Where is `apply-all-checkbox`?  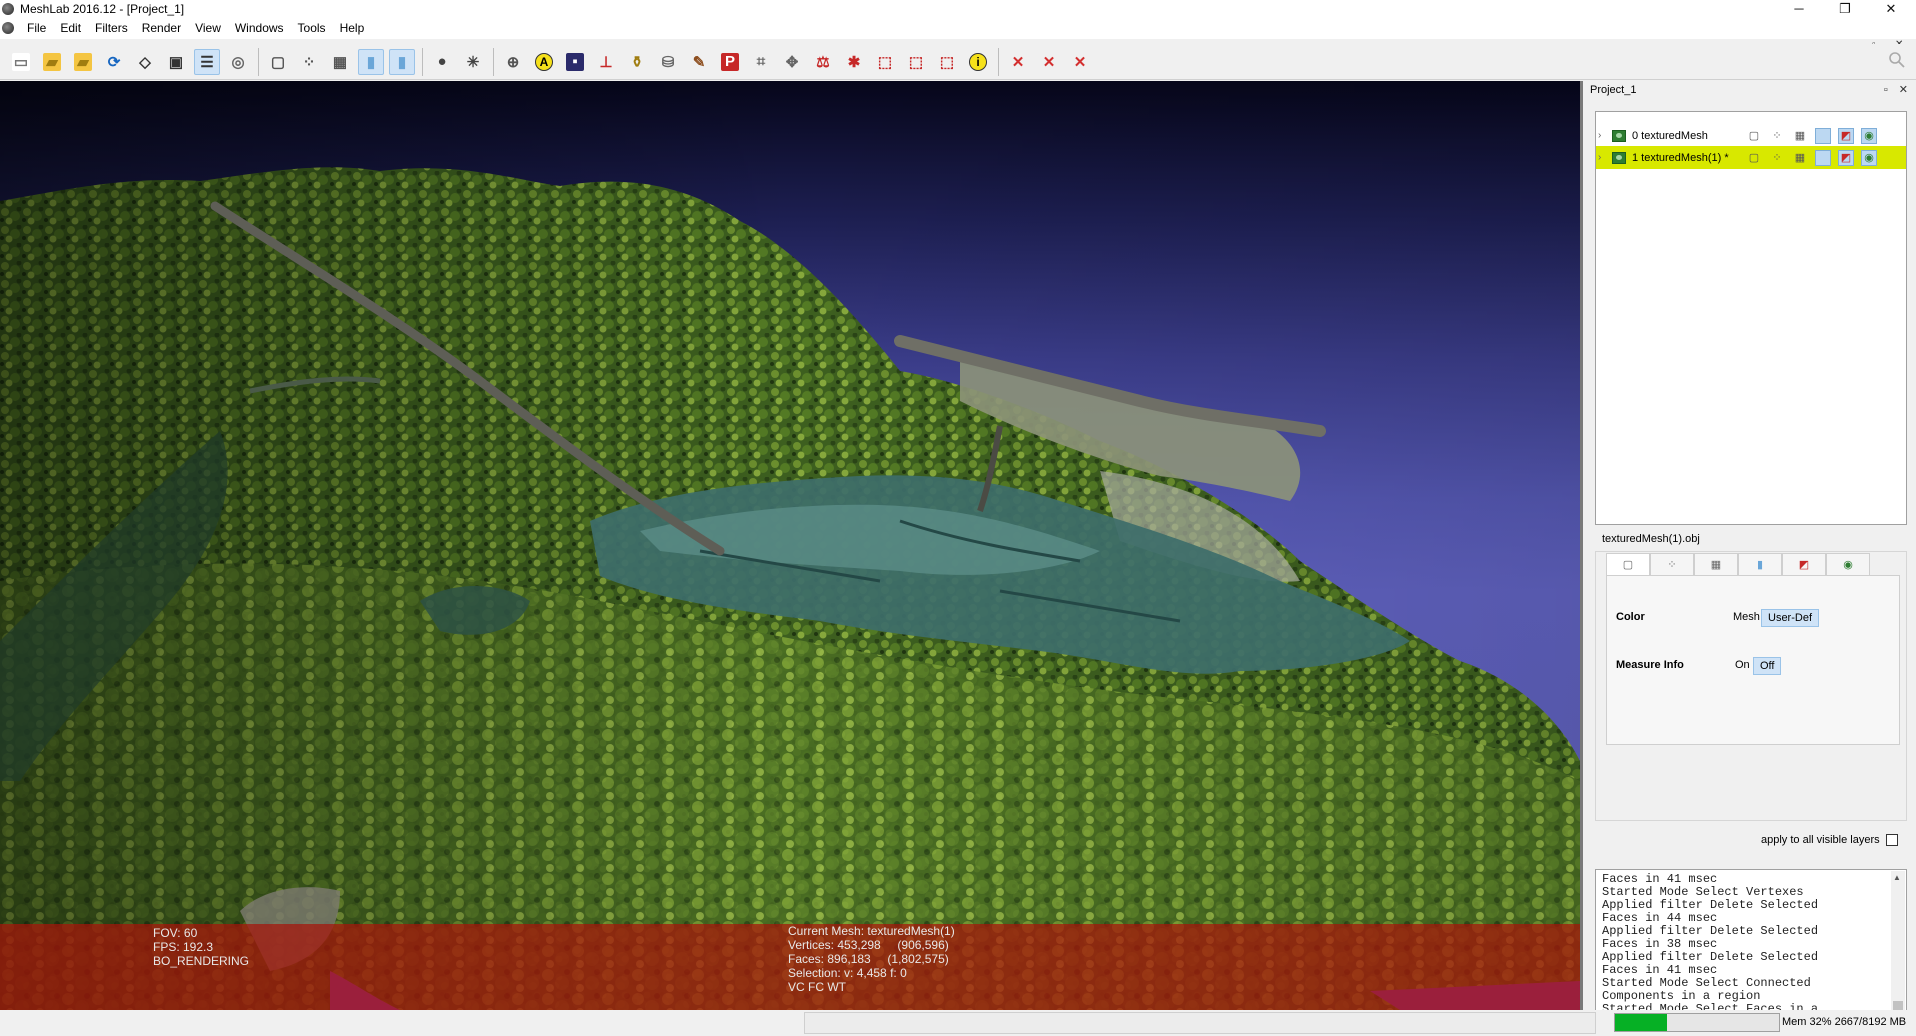 apply-all-checkbox is located at coordinates (1891, 840).